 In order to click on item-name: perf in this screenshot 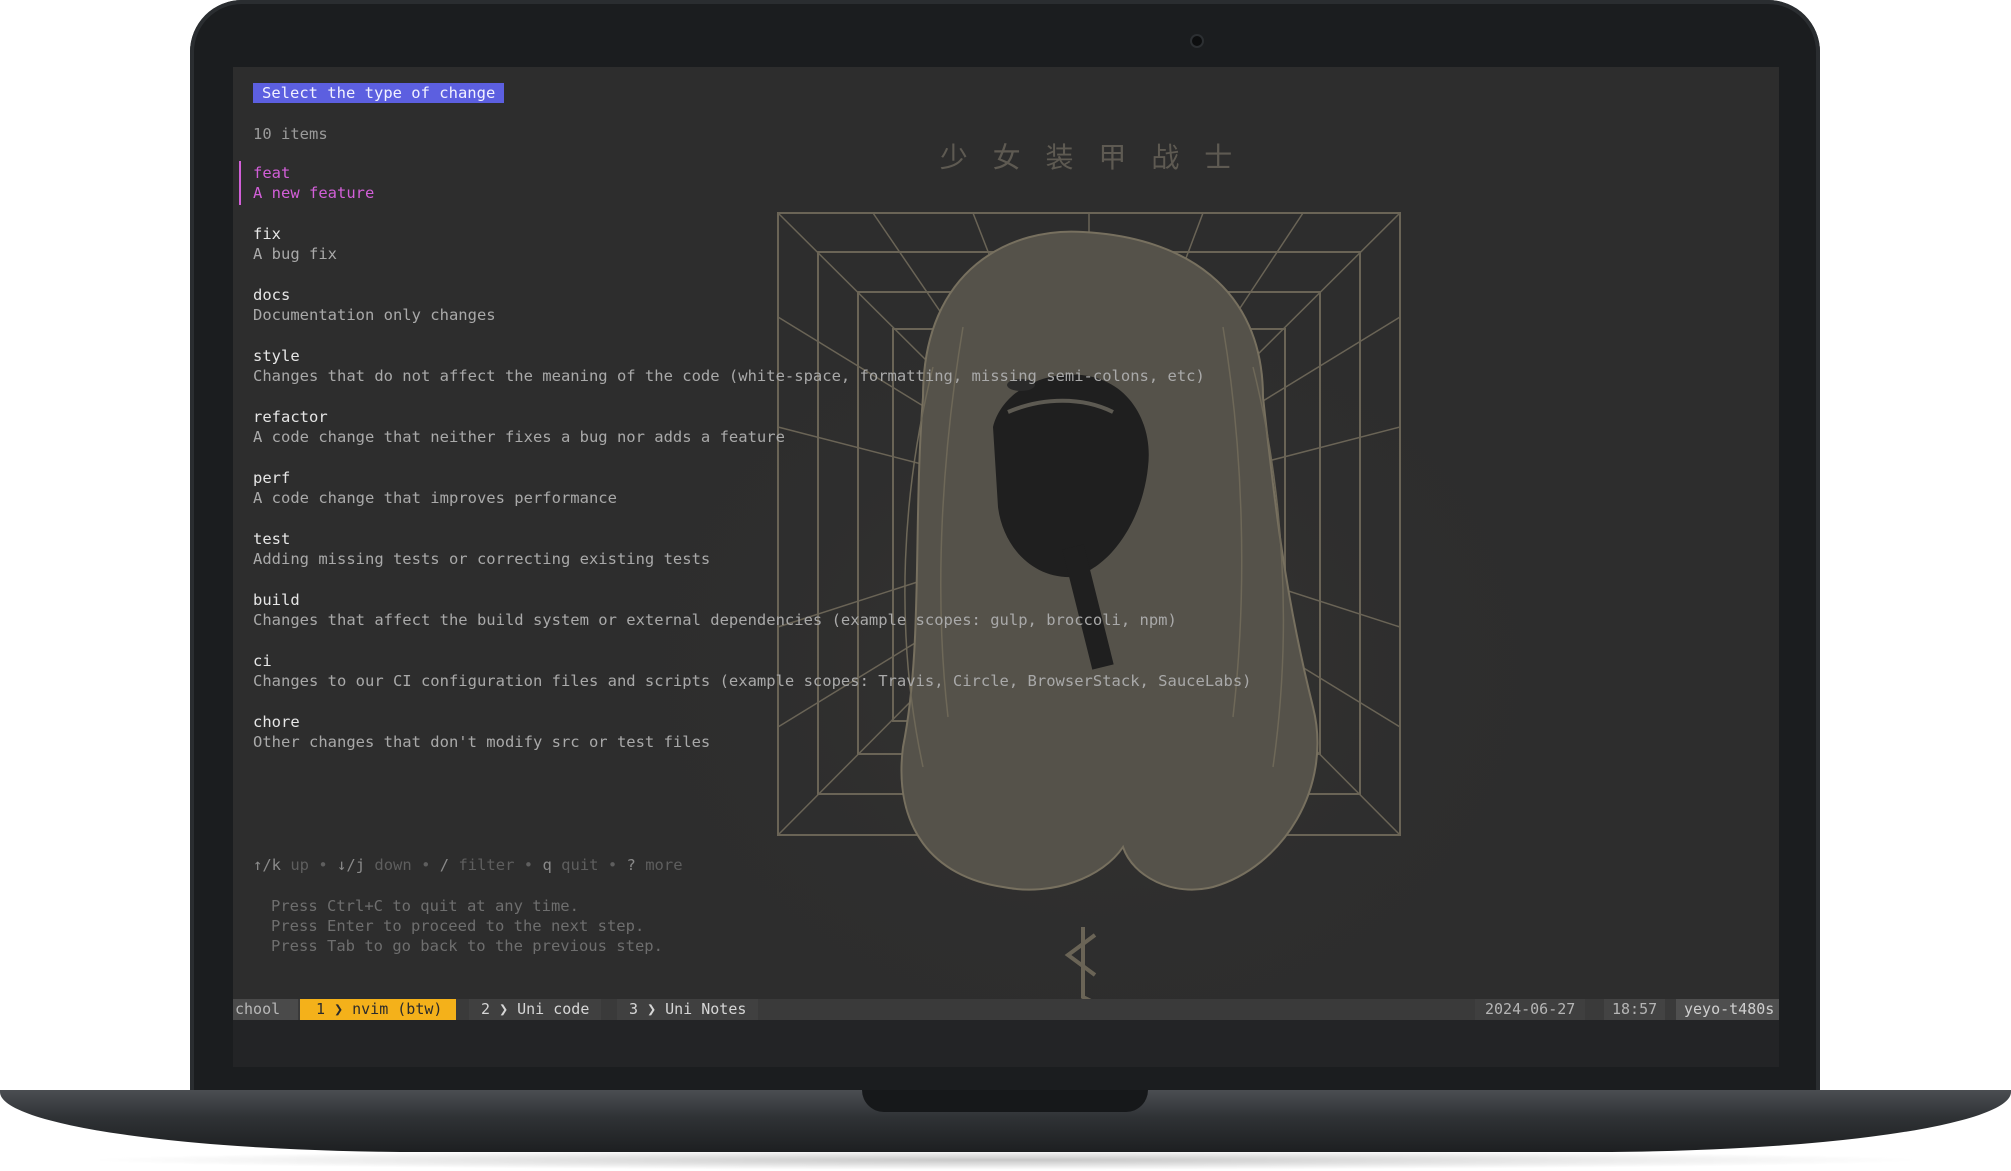, I will do `click(272, 478)`.